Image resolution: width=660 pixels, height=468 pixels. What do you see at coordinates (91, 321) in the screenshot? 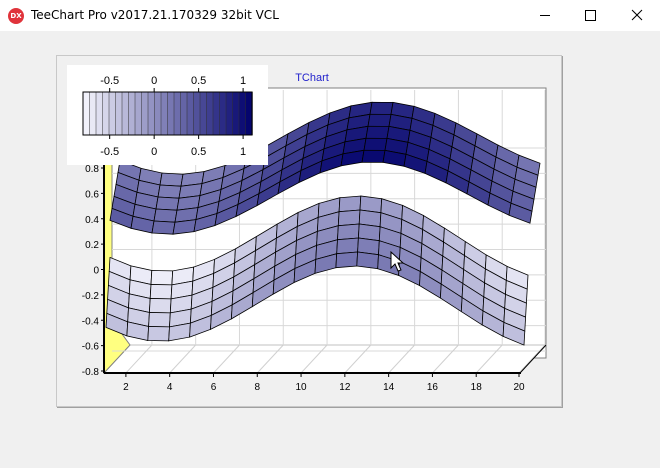
I see `y-tick-label: -0.4` at bounding box center [91, 321].